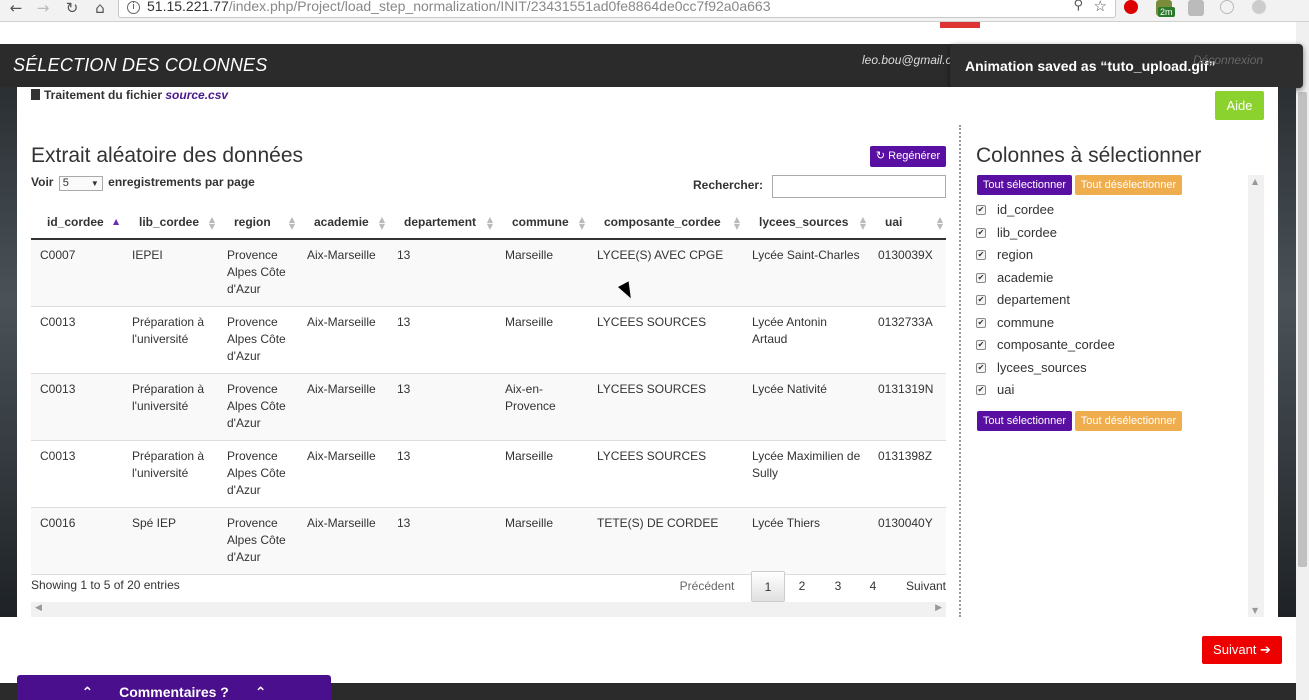 The image size is (1309, 700). I want to click on search-input, so click(859, 186).